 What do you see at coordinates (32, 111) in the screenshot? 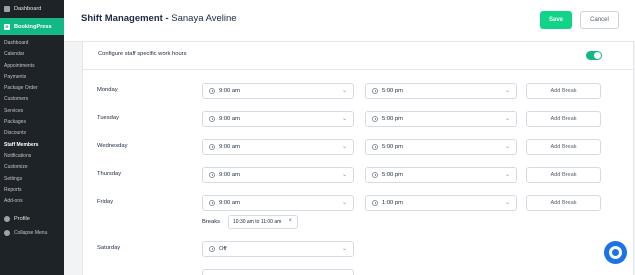
I see `sidebar-item-services: Services` at bounding box center [32, 111].